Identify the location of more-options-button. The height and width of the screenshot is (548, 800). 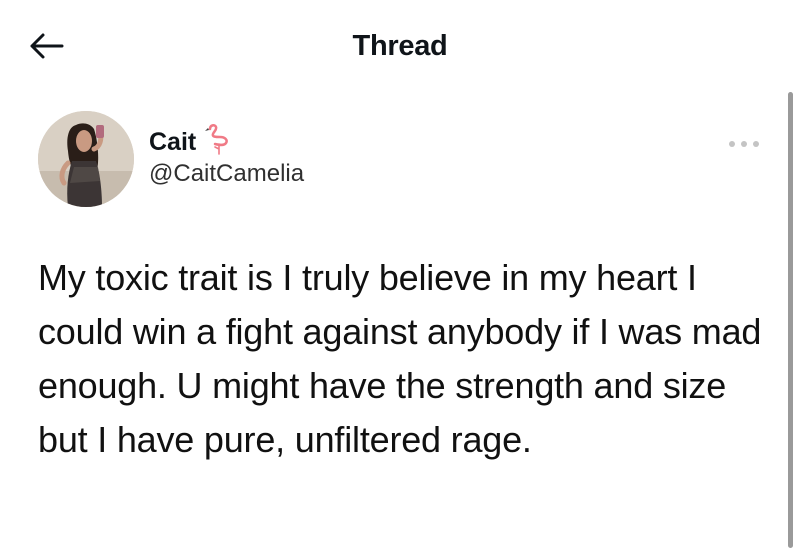
(744, 144).